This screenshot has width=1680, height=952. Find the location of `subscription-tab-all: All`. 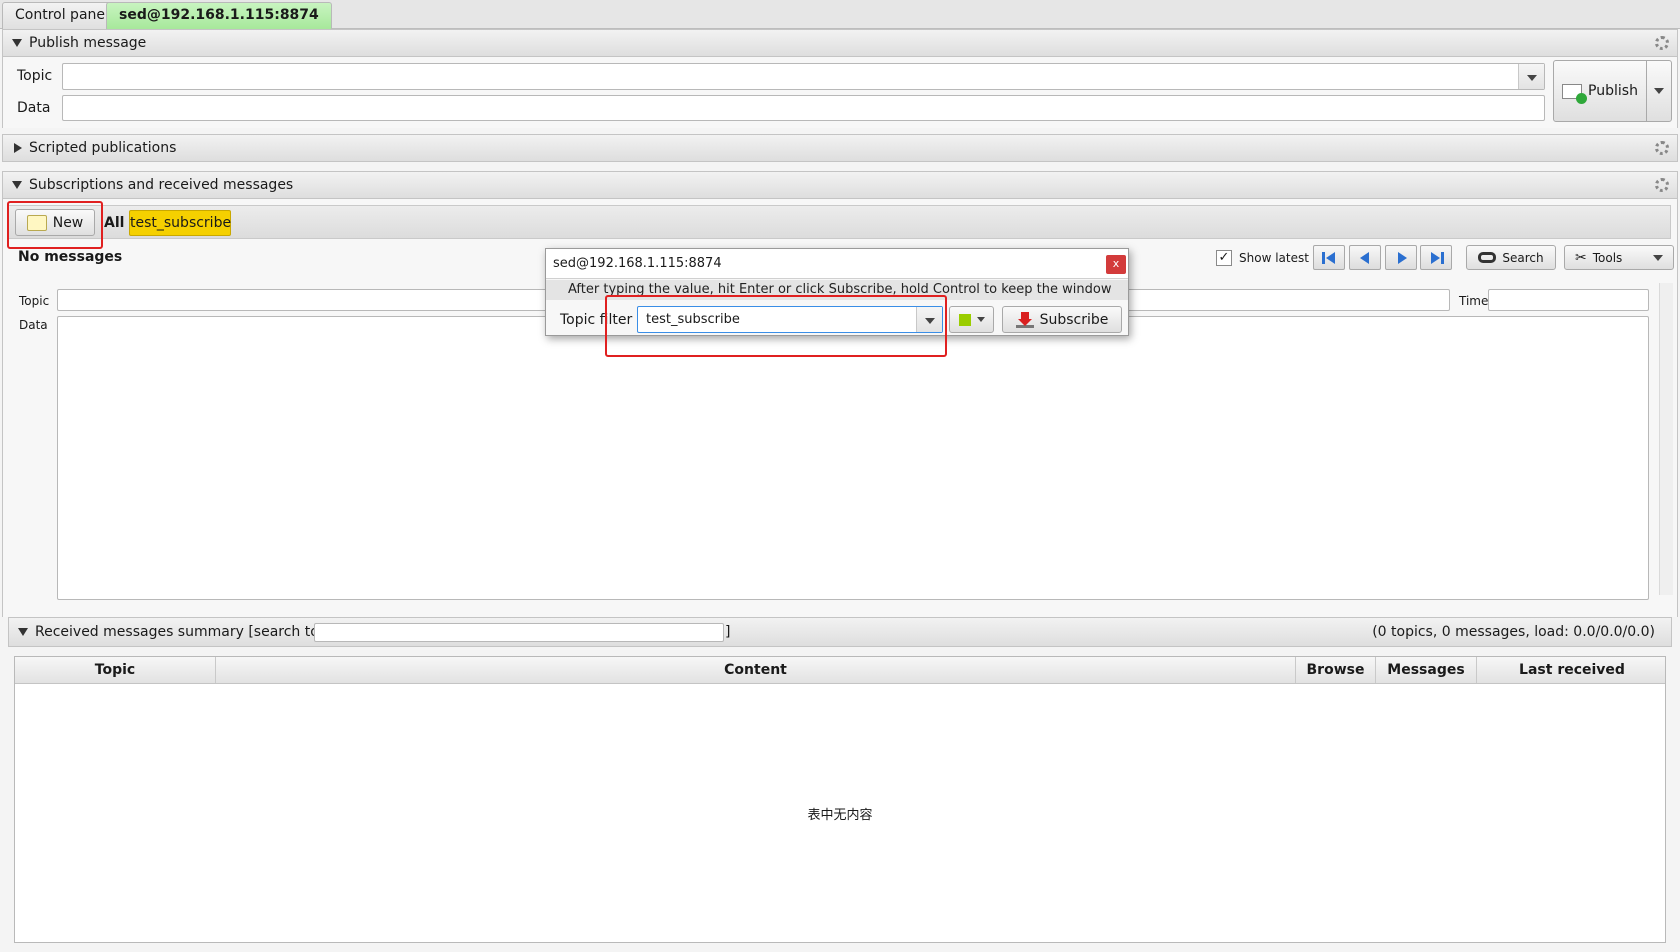

subscription-tab-all: All is located at coordinates (114, 223).